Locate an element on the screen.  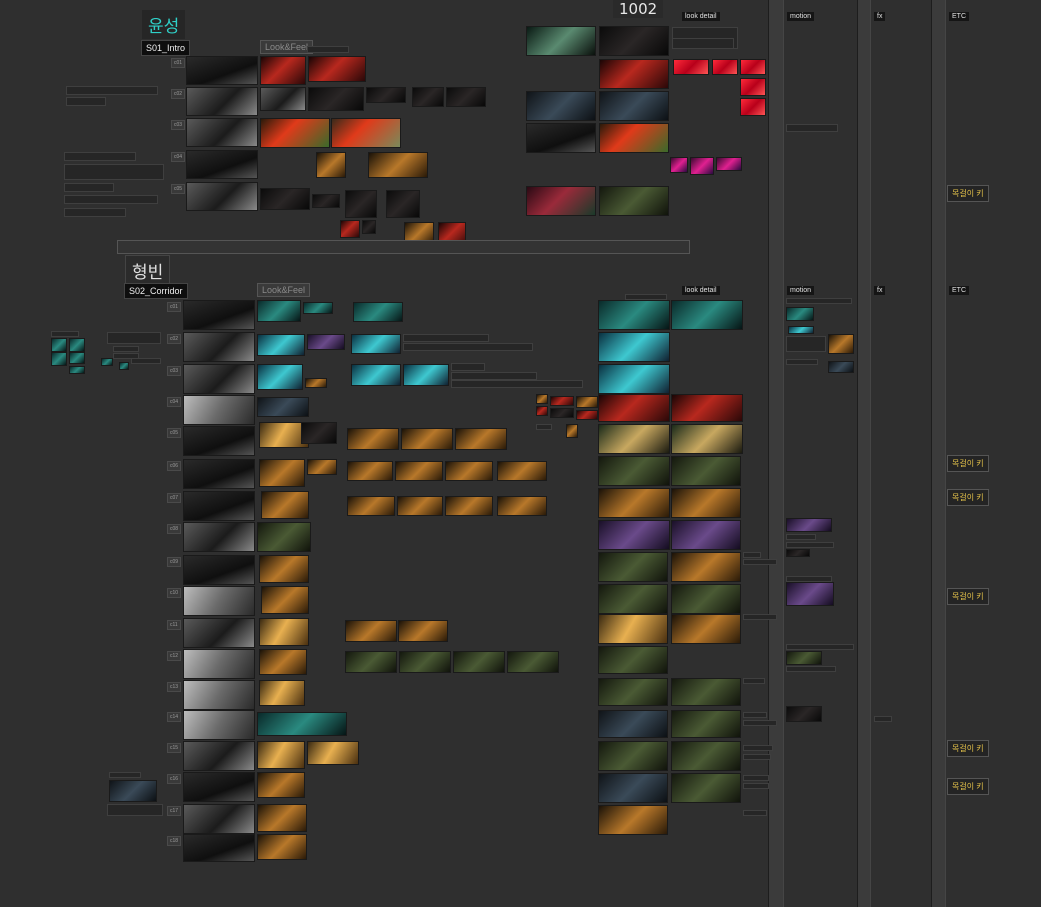
scene-label-2: S02_Corridor is located at coordinates (156, 291).